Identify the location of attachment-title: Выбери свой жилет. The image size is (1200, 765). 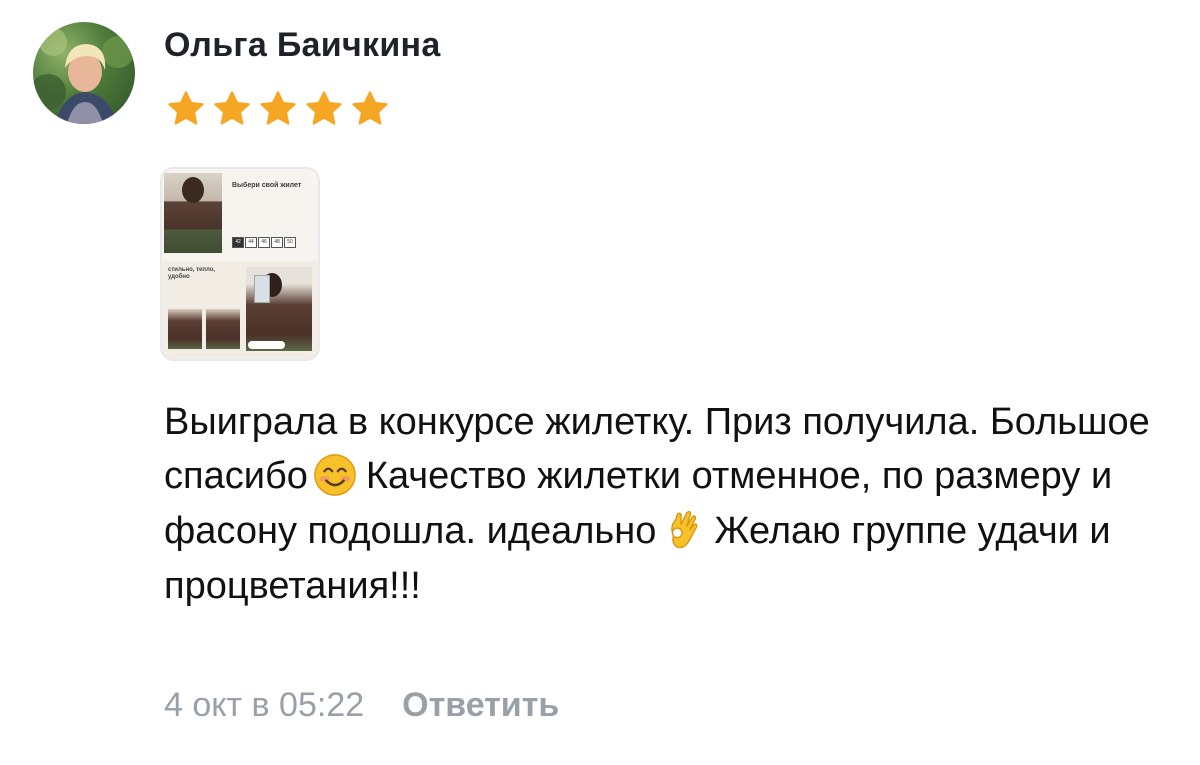
(267, 185).